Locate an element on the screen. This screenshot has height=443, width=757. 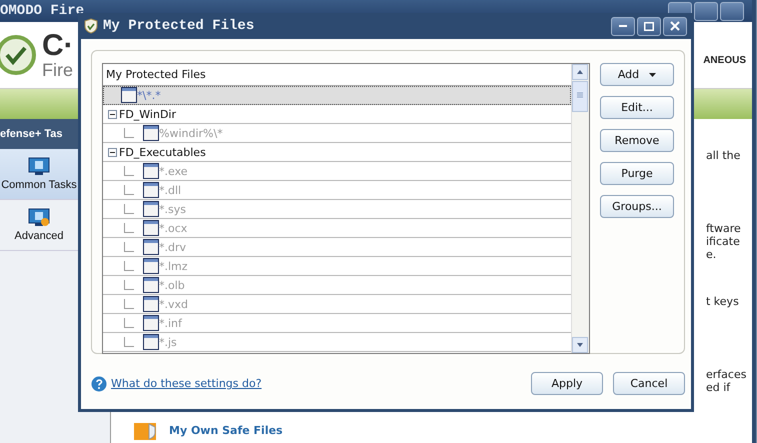
logo-text: C· is located at coordinates (58, 46).